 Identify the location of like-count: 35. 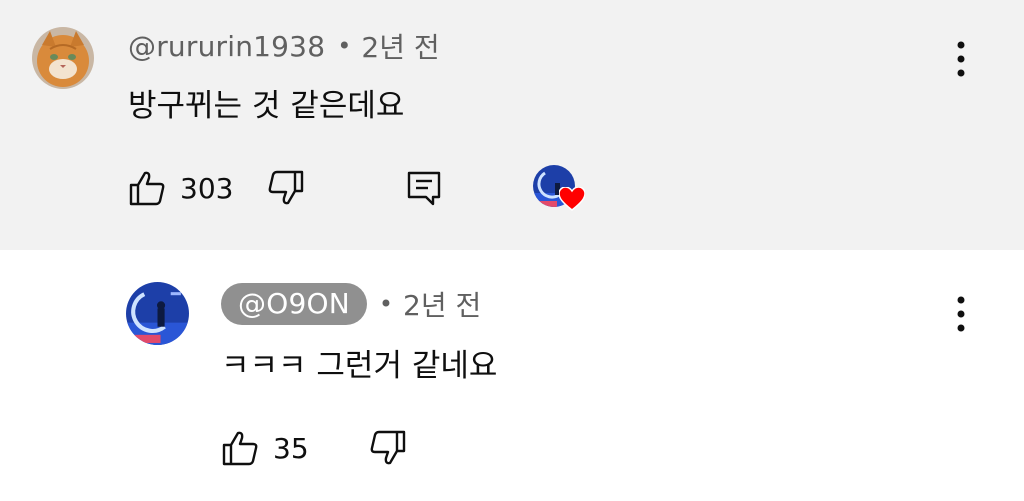
(291, 448).